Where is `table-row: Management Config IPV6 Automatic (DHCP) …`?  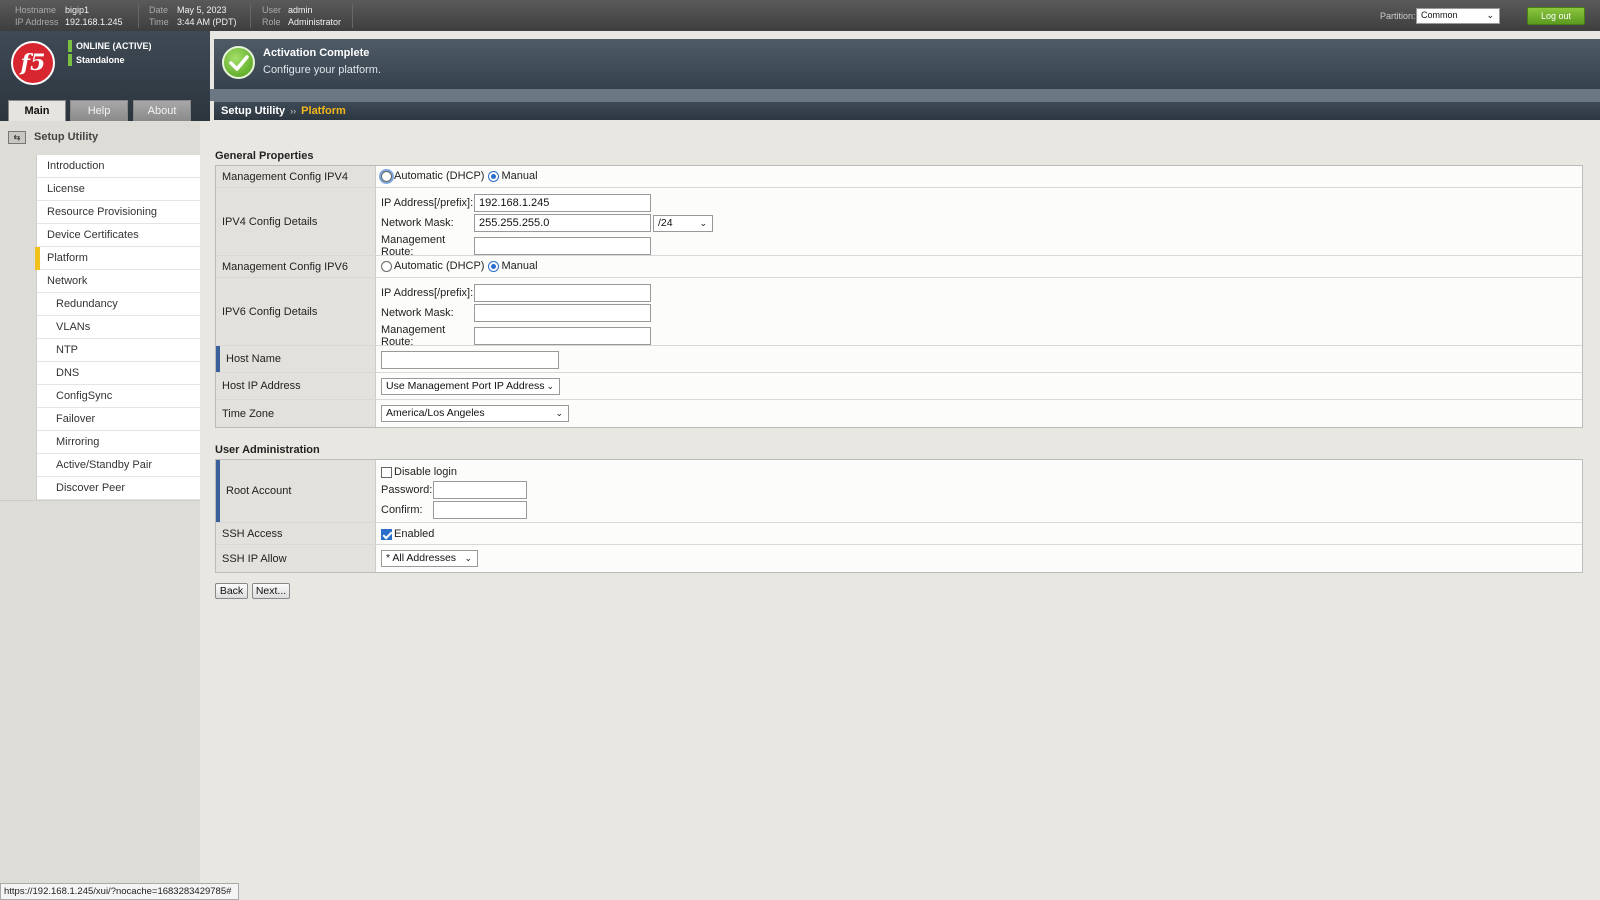 table-row: Management Config IPV6 Automatic (DHCP) … is located at coordinates (899, 267).